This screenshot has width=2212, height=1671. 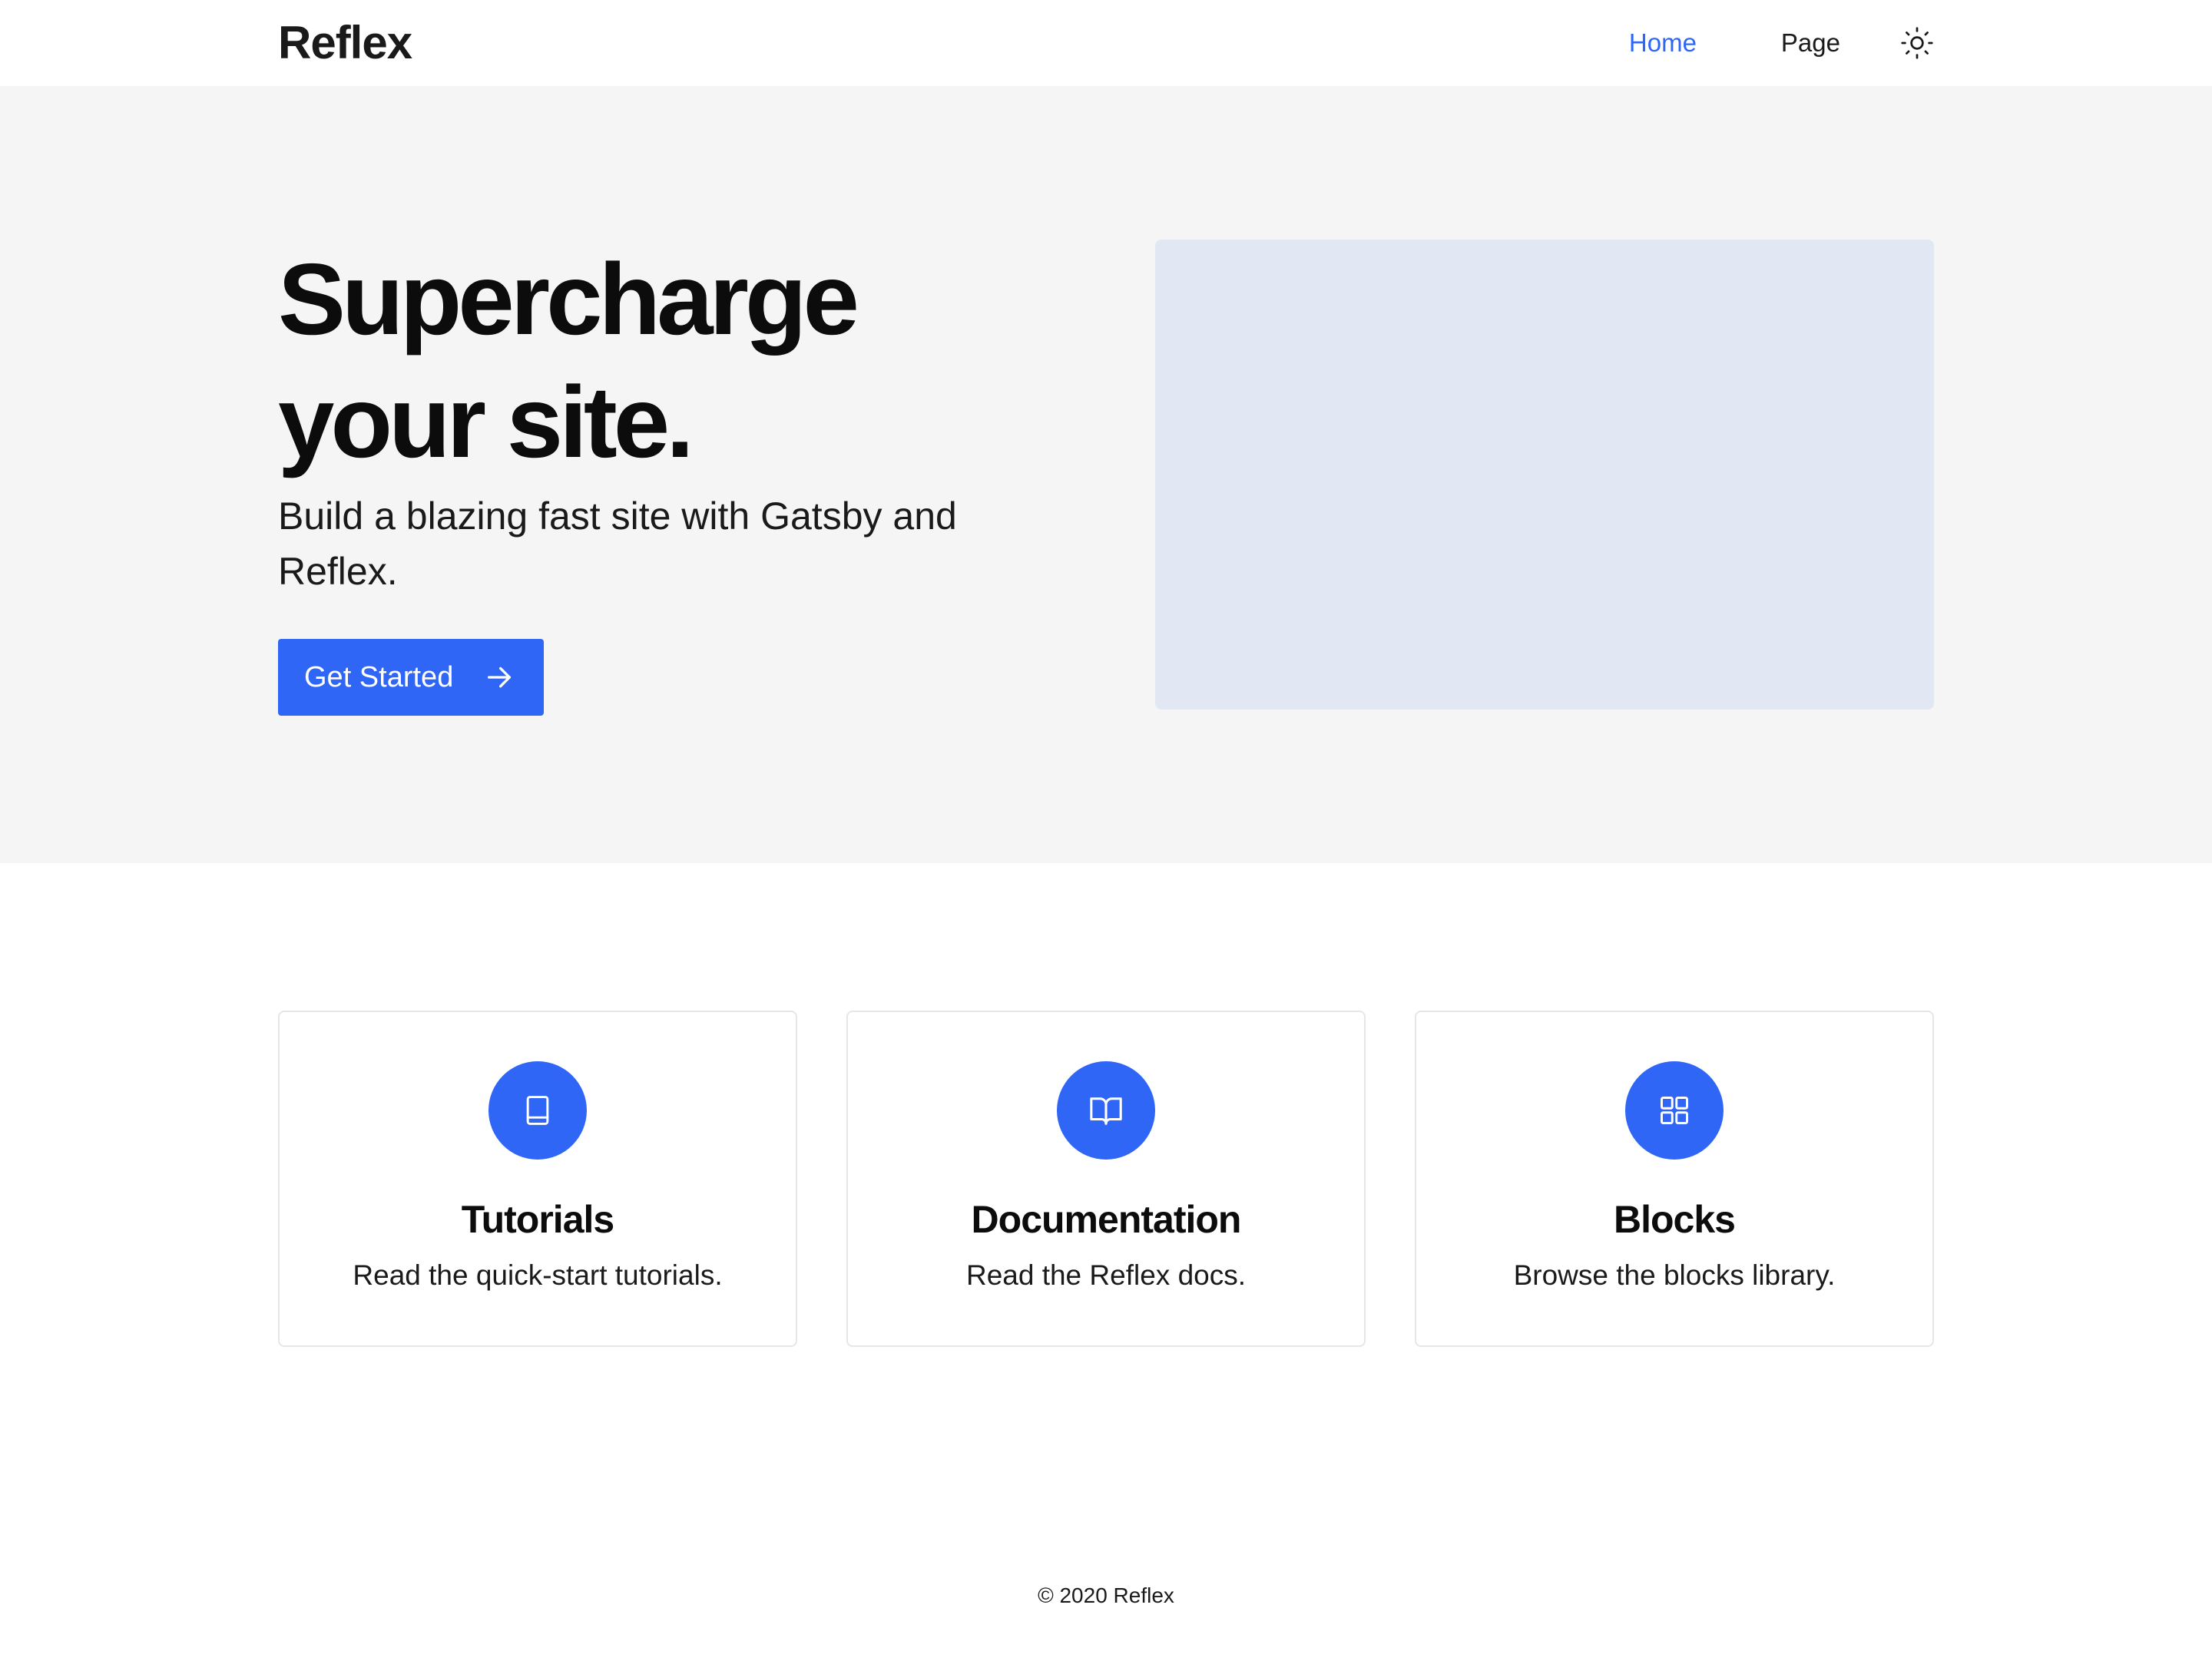 I want to click on nav-link-page: Page, so click(x=1810, y=43).